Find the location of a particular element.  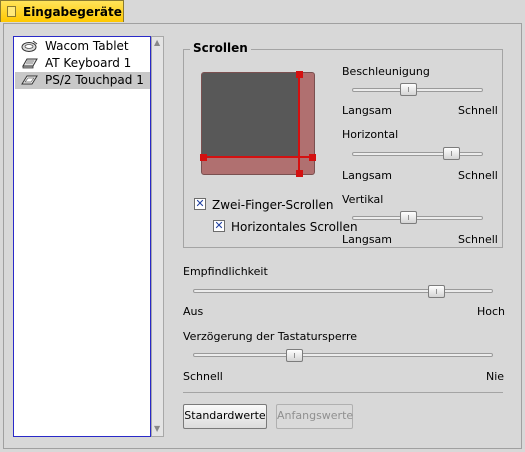

scroll-up-arrow-icon: ▲ is located at coordinates (157, 43).